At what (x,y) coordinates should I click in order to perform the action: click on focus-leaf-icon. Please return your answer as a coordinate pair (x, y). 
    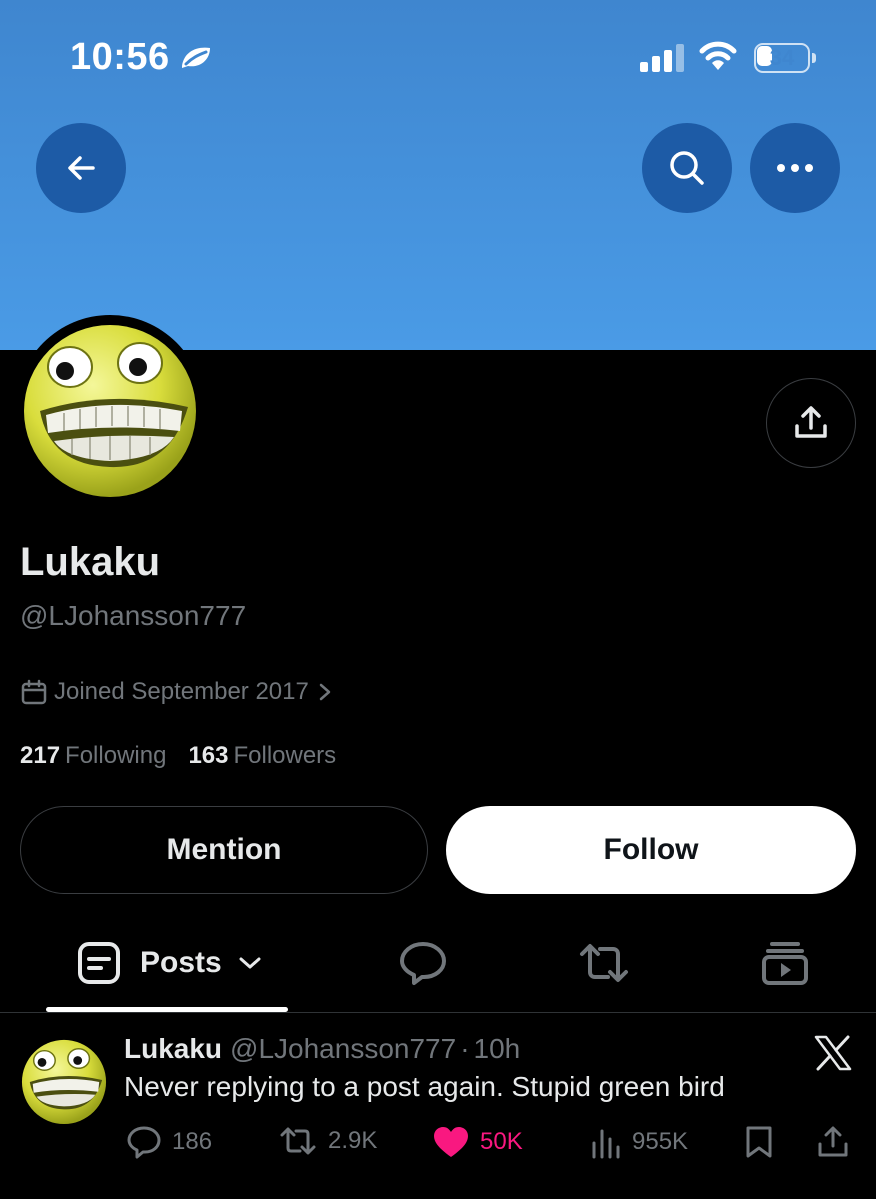
    Looking at the image, I should click on (196, 59).